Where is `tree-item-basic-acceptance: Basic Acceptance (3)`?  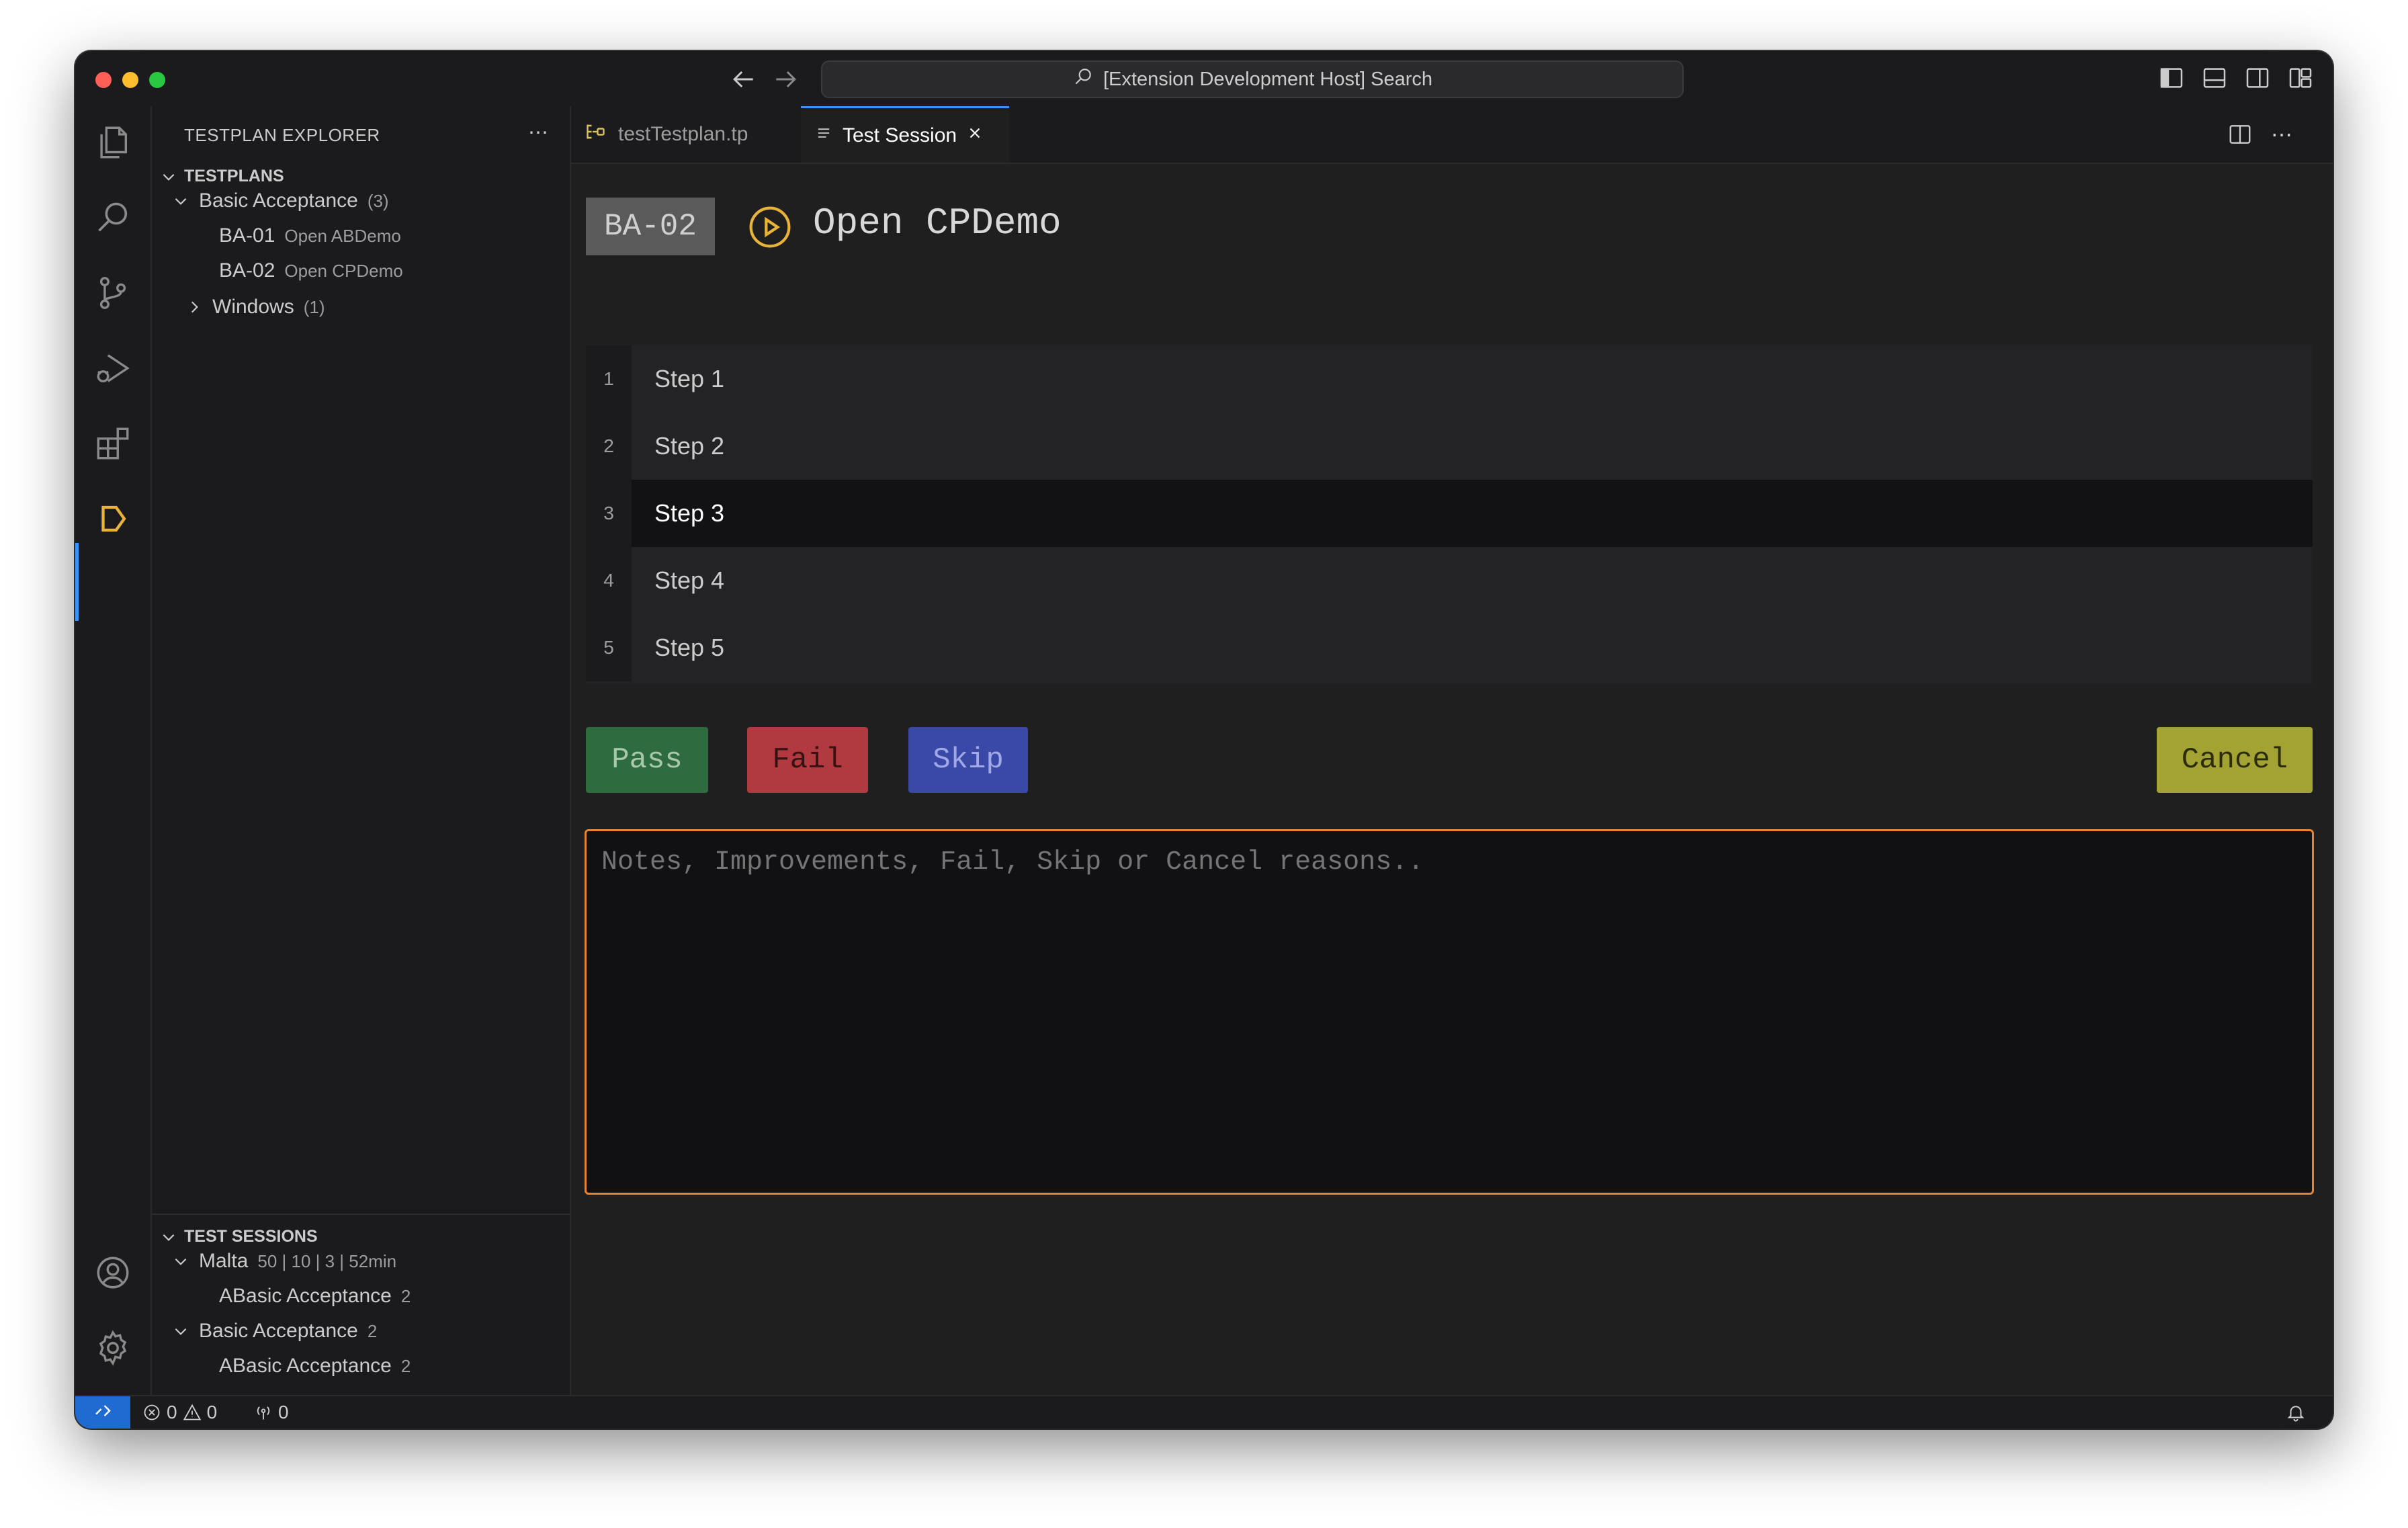 tree-item-basic-acceptance: Basic Acceptance (3) is located at coordinates (280, 201).